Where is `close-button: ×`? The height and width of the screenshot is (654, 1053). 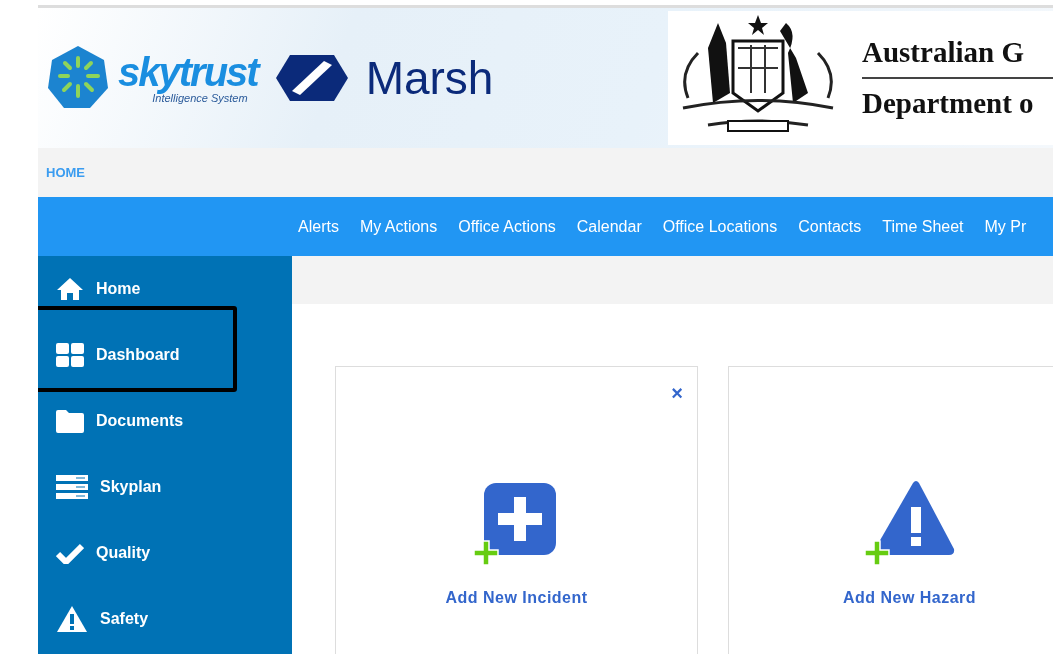 close-button: × is located at coordinates (677, 393).